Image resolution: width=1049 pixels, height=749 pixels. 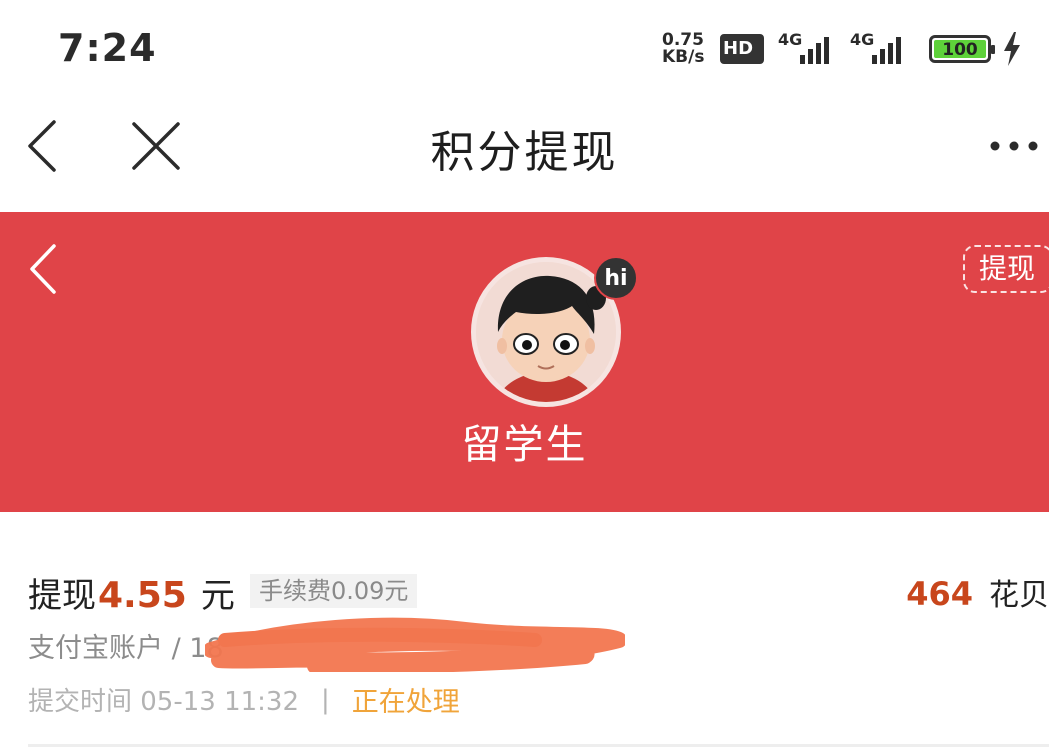 What do you see at coordinates (538, 745) in the screenshot?
I see `divider` at bounding box center [538, 745].